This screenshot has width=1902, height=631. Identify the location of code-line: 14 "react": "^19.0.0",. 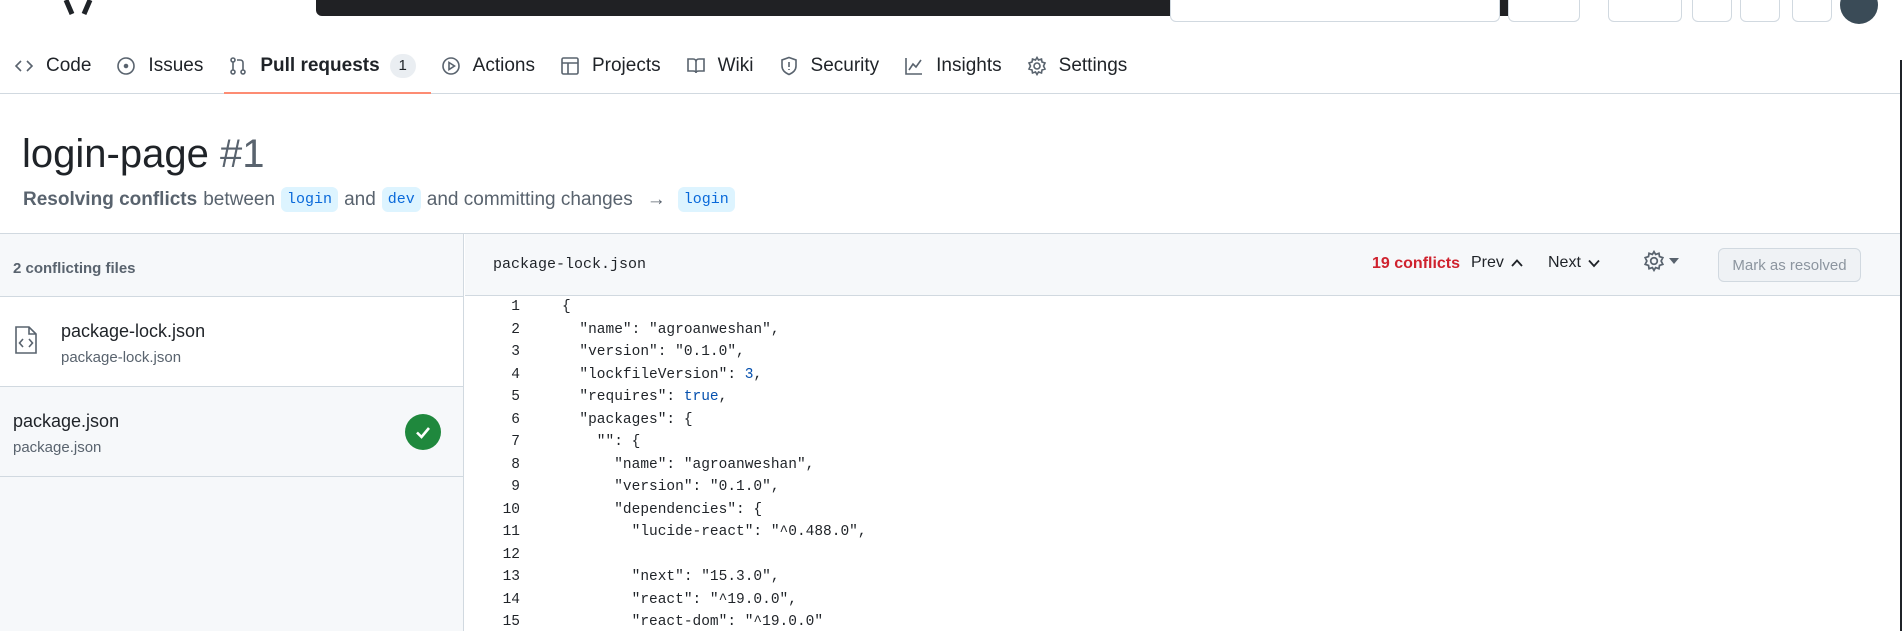
(1183, 600).